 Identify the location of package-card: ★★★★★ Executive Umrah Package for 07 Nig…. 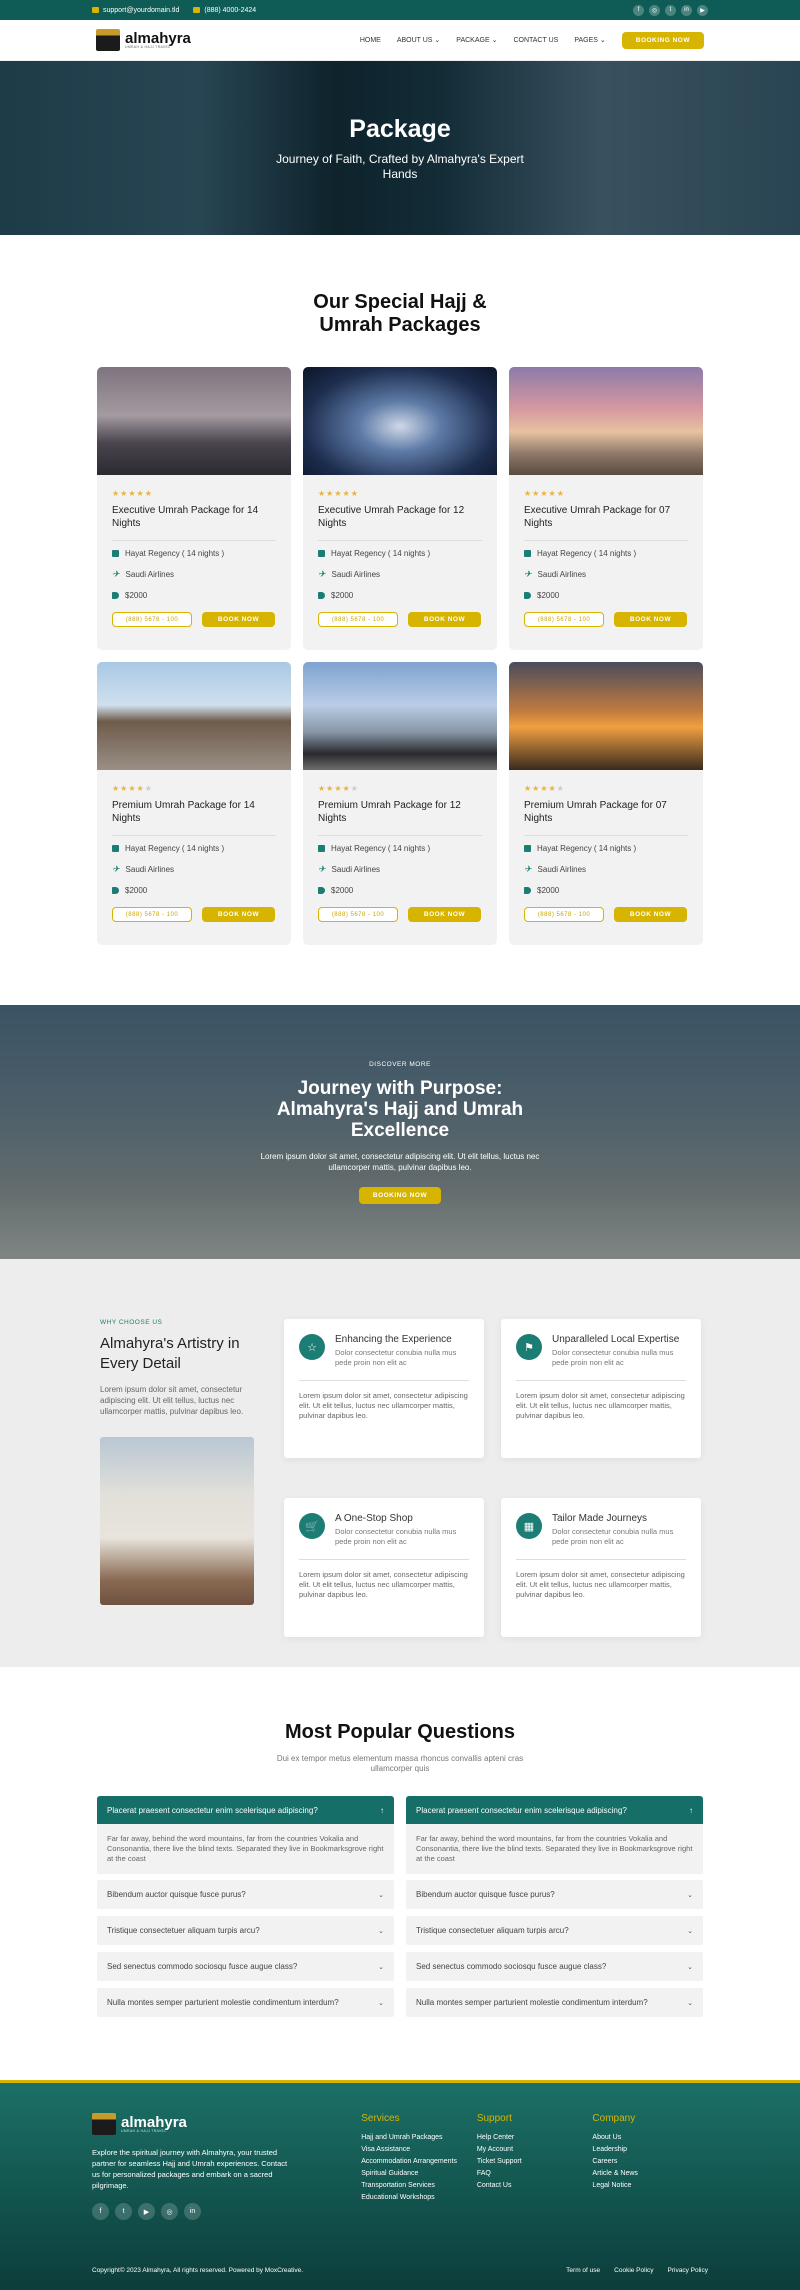
(606, 508).